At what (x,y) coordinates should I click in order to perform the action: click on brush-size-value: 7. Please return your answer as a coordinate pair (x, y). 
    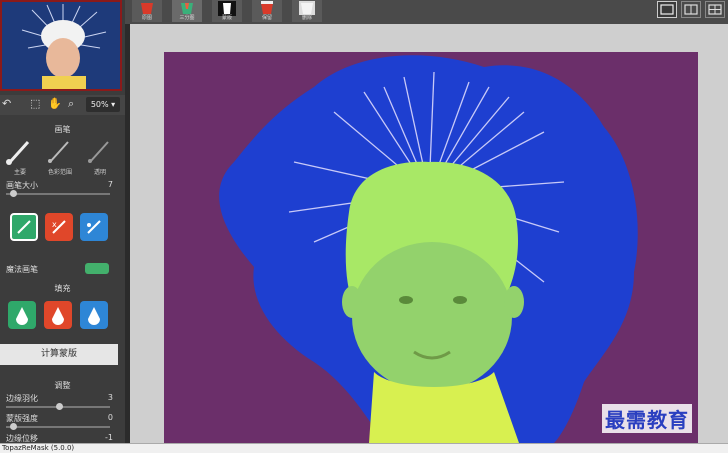
    Looking at the image, I should click on (110, 184).